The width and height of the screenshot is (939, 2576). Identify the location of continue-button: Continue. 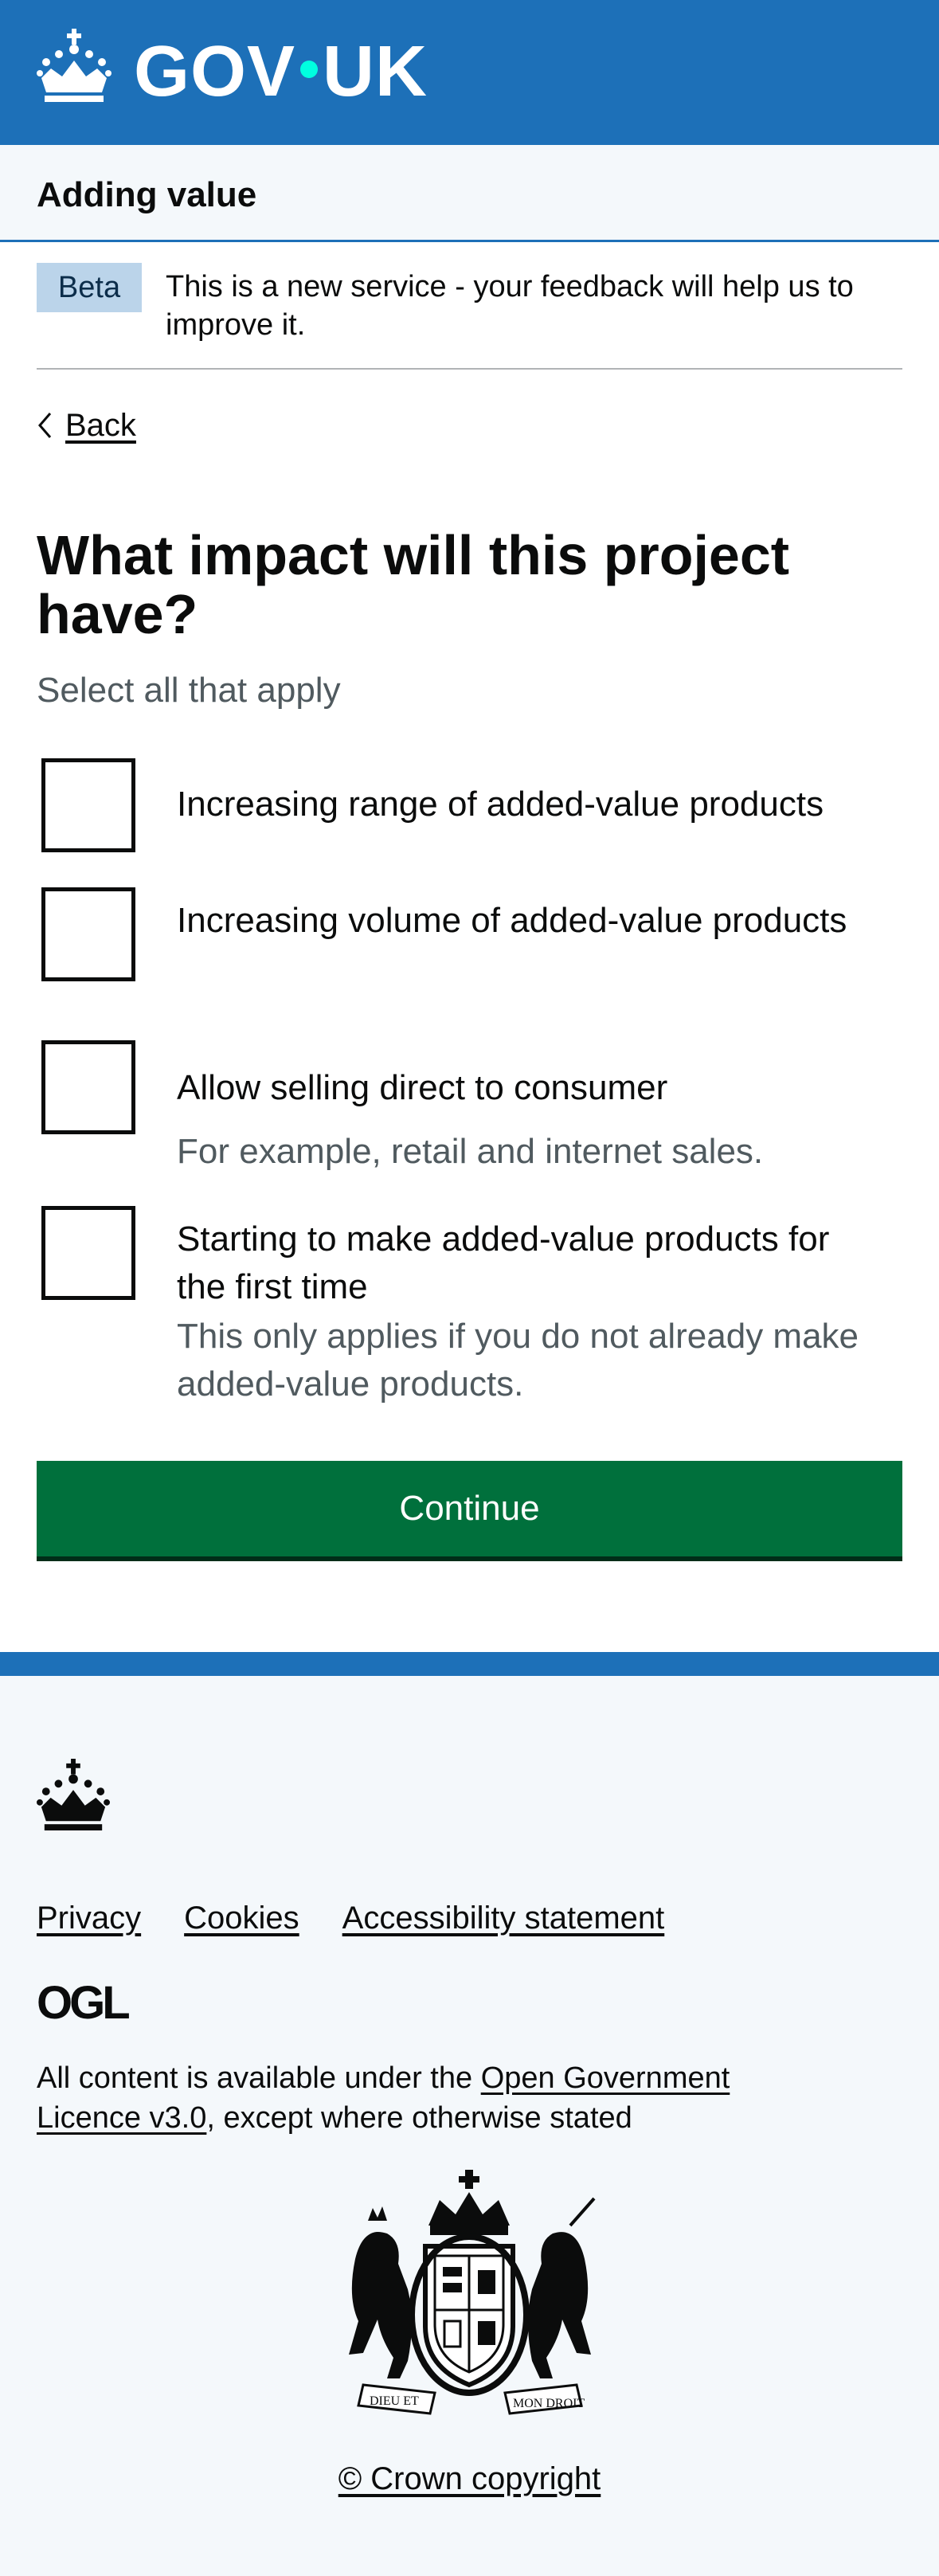
(469, 1508).